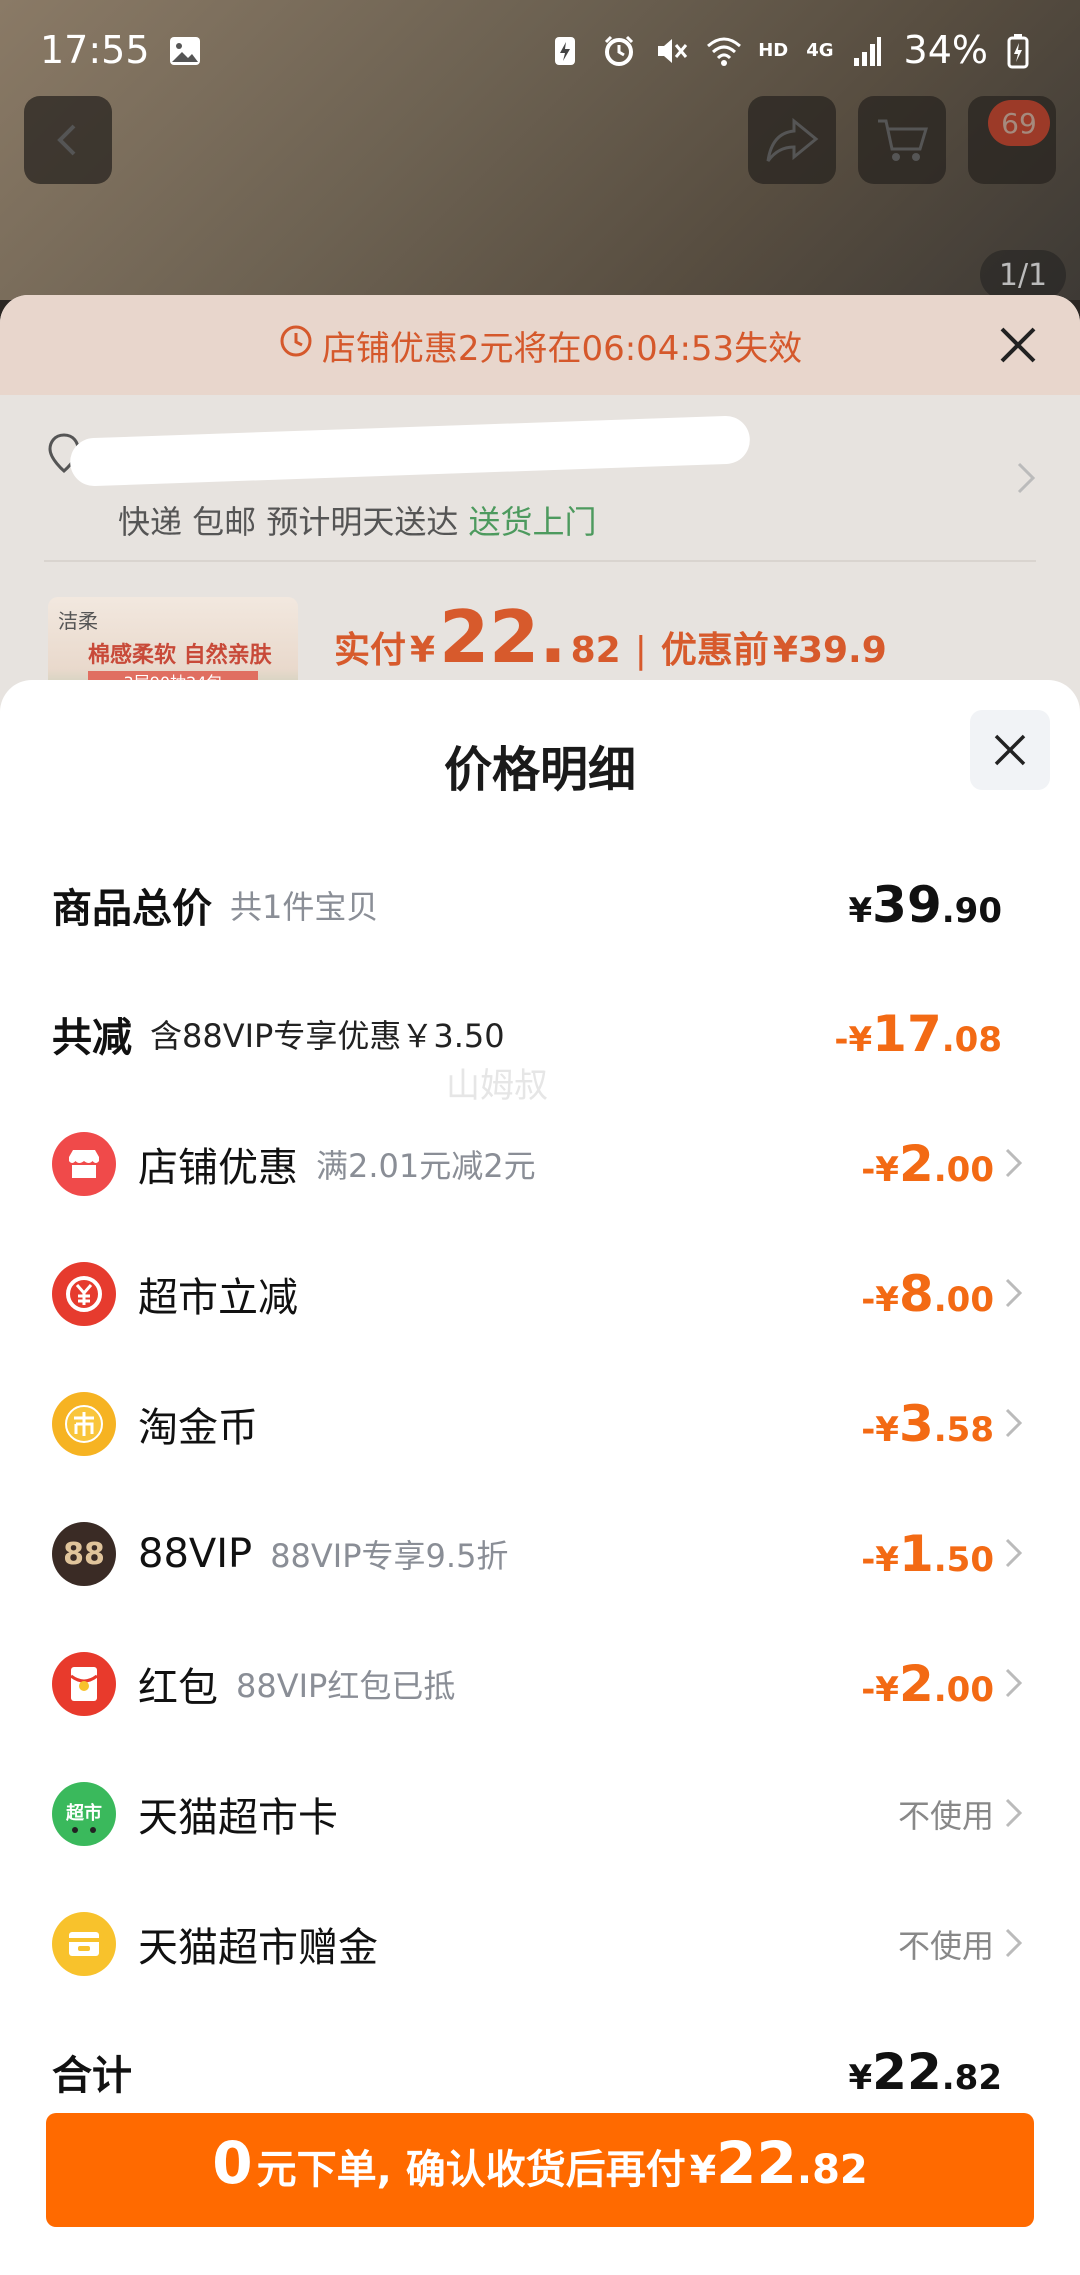 The height and width of the screenshot is (2275, 1080). I want to click on payment-label: 天猫超市赠金, so click(258, 1948).